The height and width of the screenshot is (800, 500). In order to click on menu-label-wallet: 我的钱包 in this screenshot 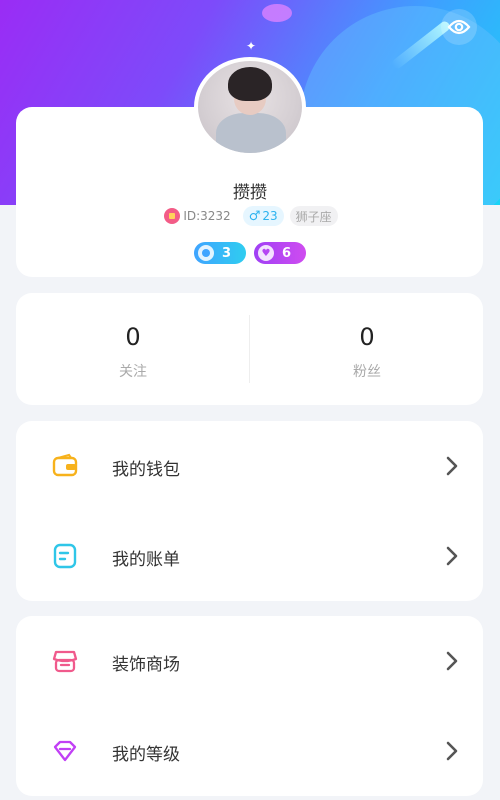, I will do `click(146, 470)`.